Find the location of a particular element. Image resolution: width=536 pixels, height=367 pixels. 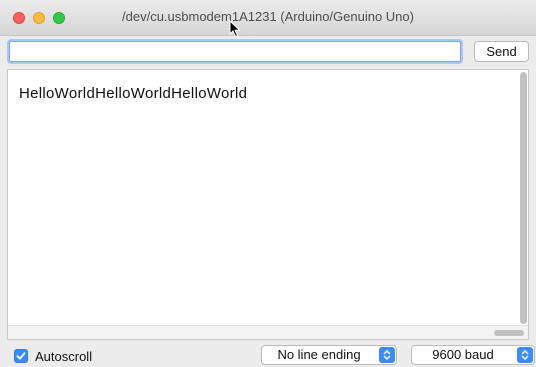

checkmark-icon is located at coordinates (21, 356).